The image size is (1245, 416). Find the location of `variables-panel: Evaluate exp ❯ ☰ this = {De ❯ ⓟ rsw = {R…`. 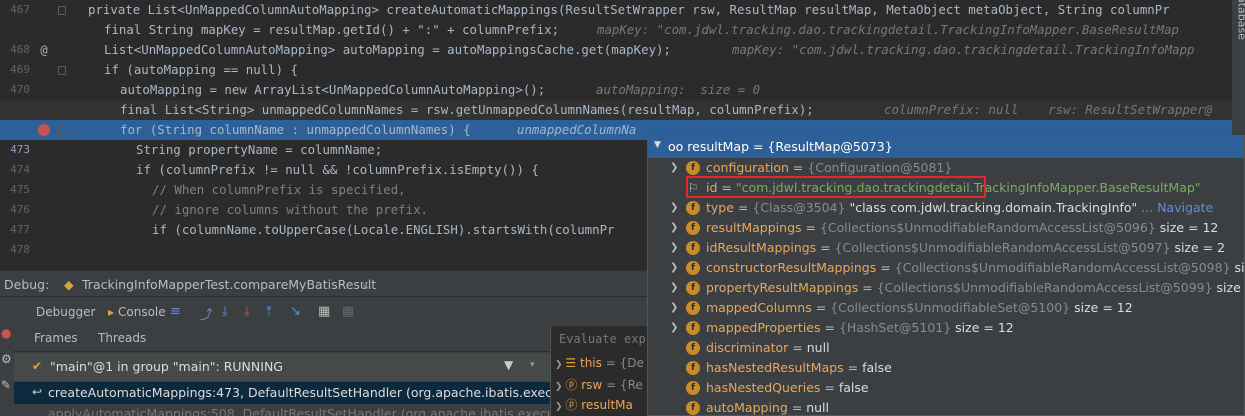

variables-panel: Evaluate exp ❯ ☰ this = {De ❯ ⓟ rsw = {R… is located at coordinates (600, 371).